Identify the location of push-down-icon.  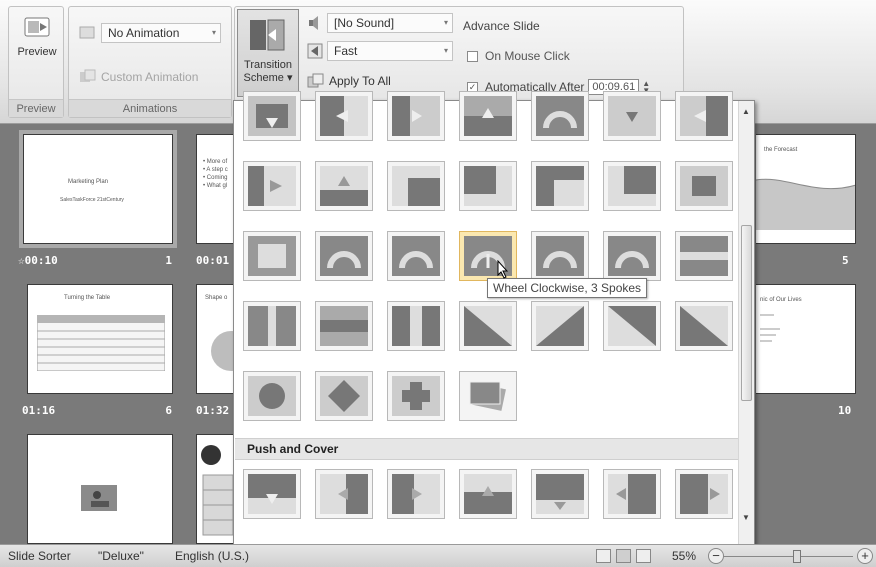
(272, 494).